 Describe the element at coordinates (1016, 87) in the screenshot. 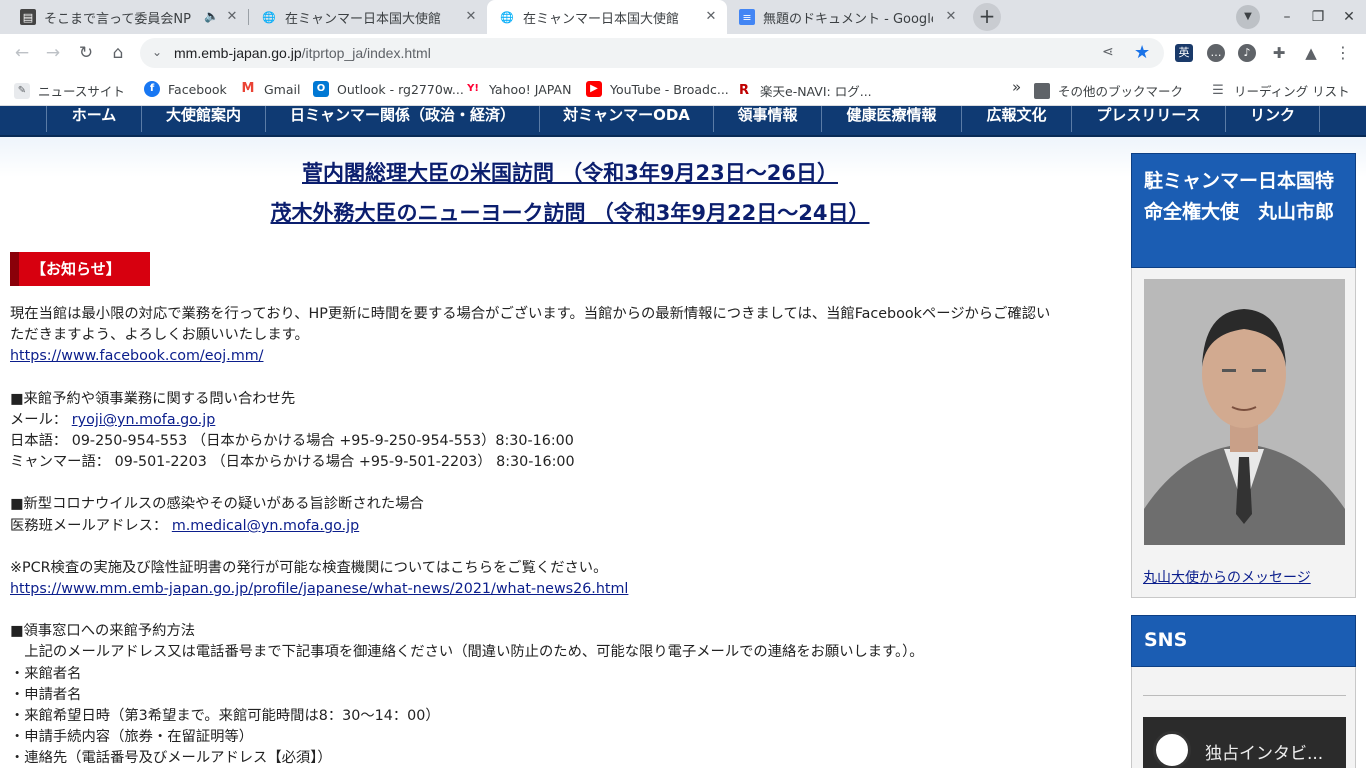

I see `bookmarks-overflow-button: »` at that location.